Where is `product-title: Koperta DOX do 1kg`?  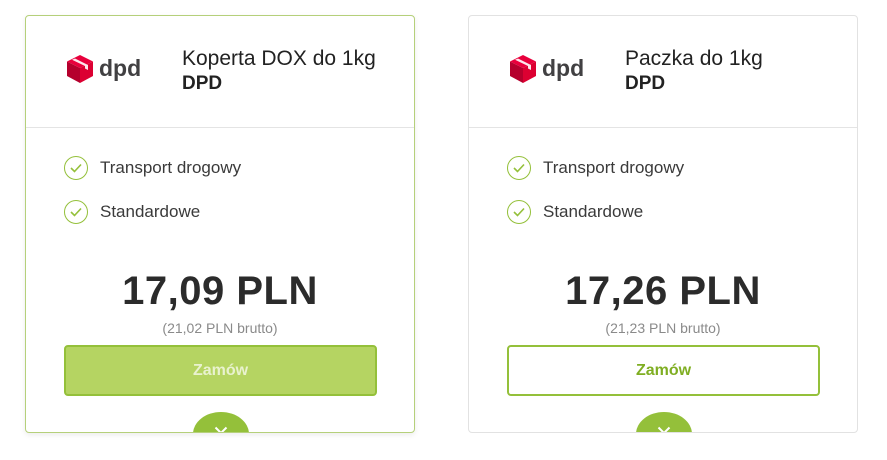 product-title: Koperta DOX do 1kg is located at coordinates (279, 58).